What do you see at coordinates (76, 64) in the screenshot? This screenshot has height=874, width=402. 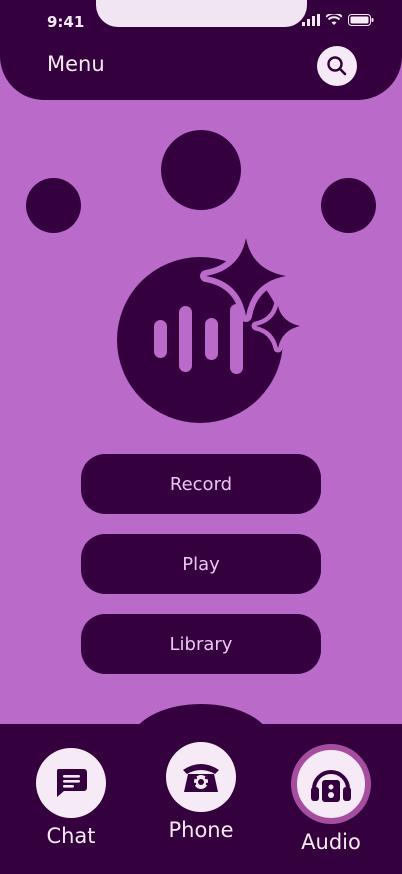 I see `menu-title: Menu` at bounding box center [76, 64].